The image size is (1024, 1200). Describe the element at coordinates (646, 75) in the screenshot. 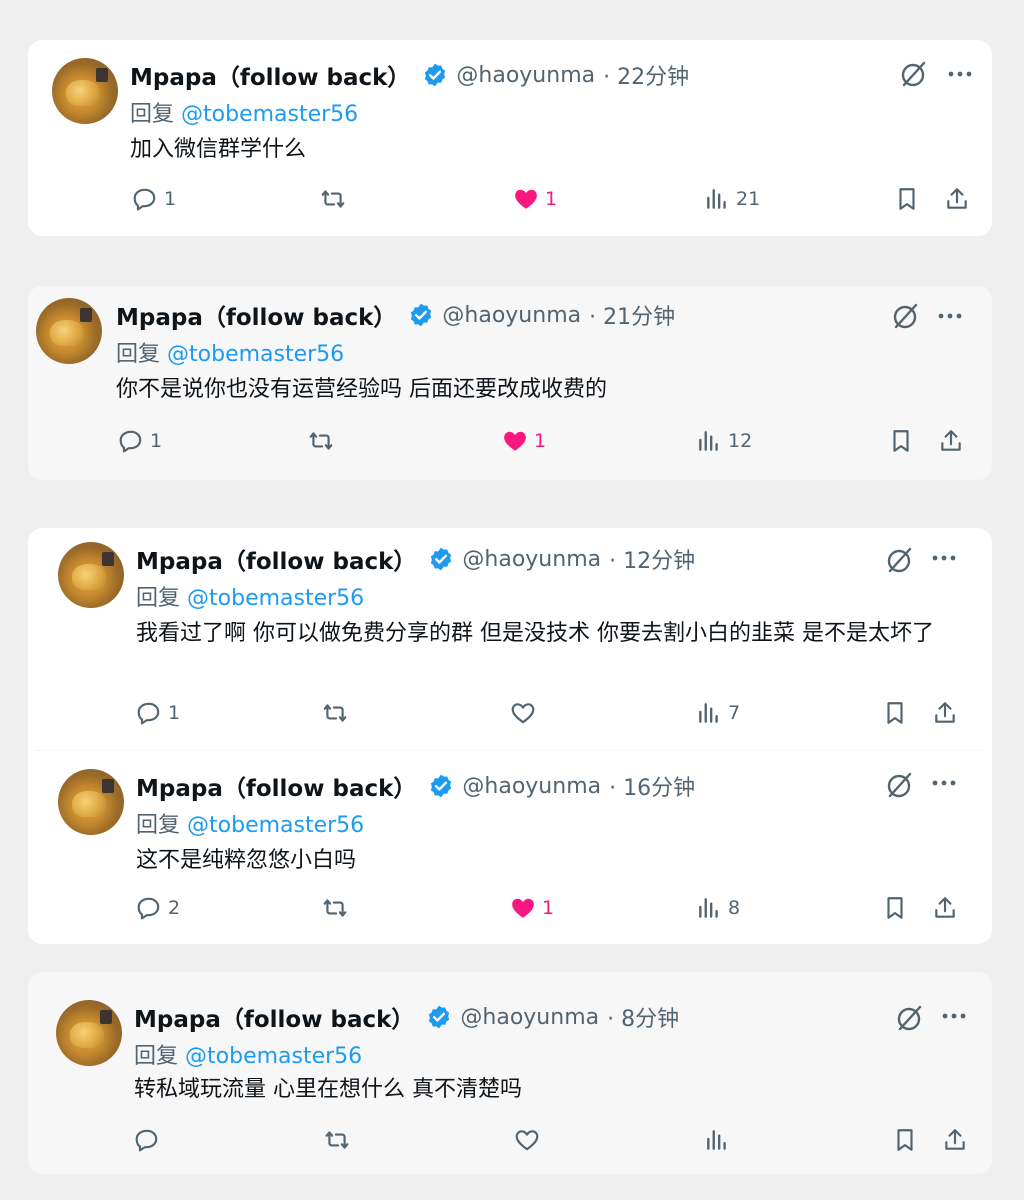

I see `tweet-time: · 22分钟` at that location.